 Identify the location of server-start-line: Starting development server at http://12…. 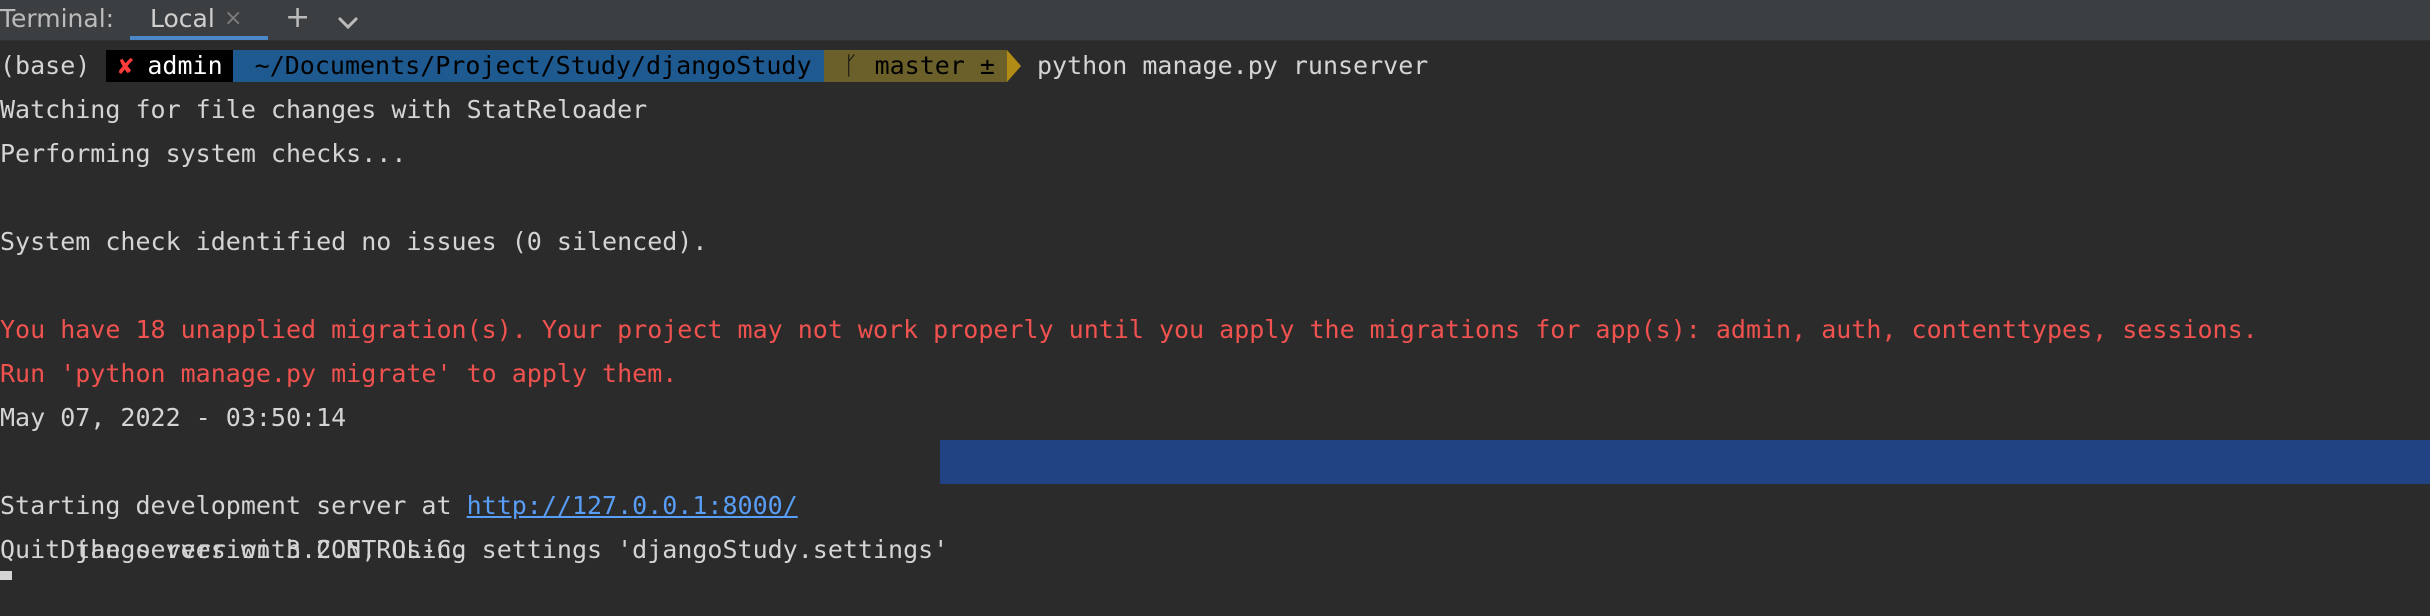
(1215, 506).